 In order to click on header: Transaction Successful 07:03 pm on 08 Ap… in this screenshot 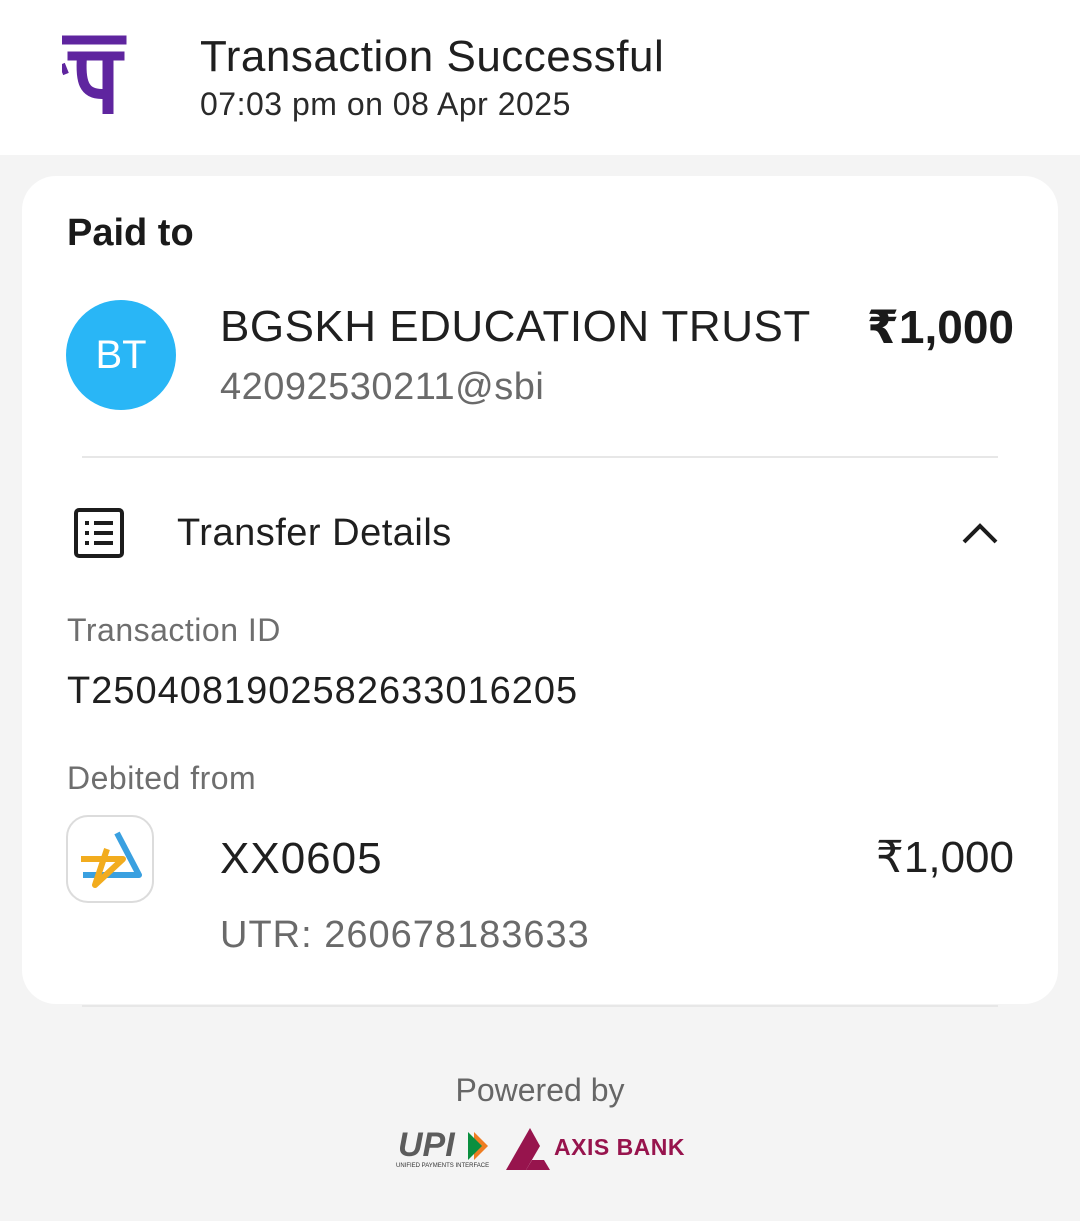, I will do `click(540, 77)`.